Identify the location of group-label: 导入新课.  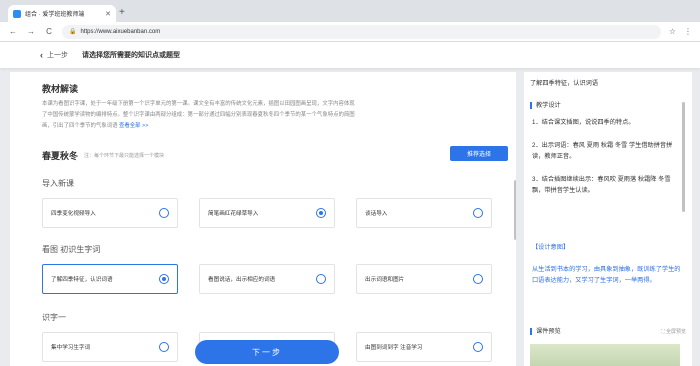
(58, 183).